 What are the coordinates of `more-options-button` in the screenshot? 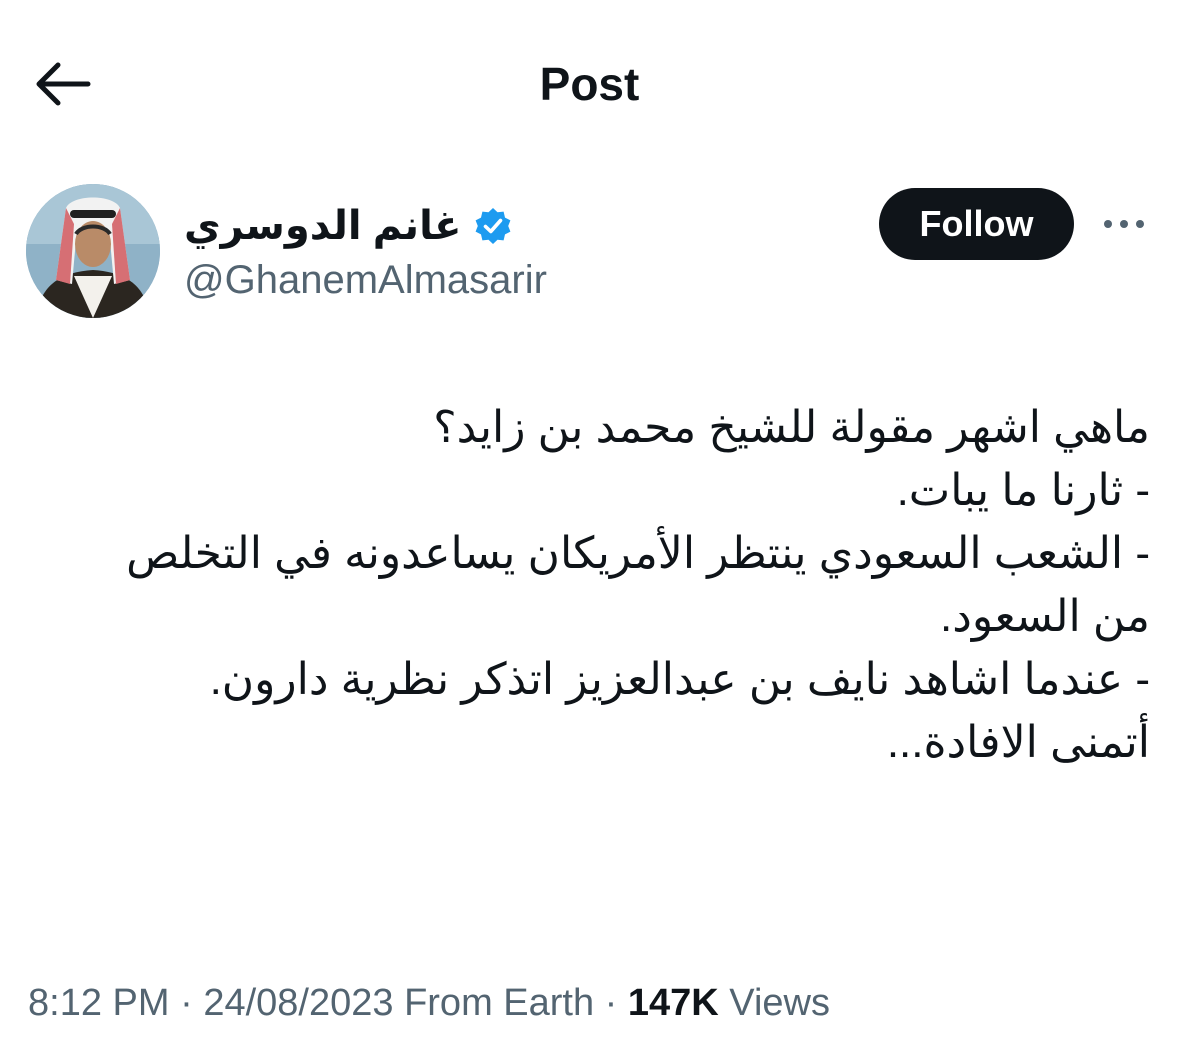 It's located at (1124, 224).